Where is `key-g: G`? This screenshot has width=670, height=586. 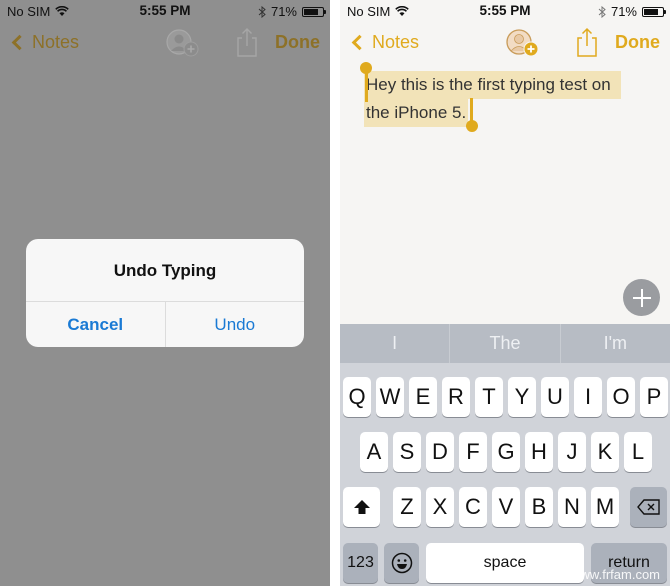
key-g: G is located at coordinates (506, 452).